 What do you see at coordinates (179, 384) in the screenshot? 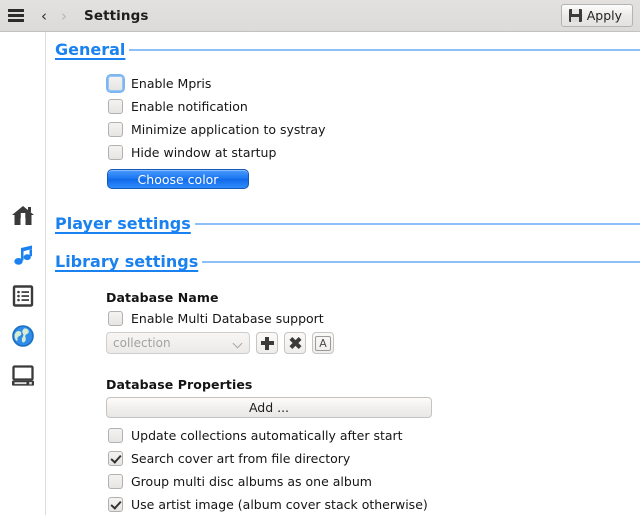
I see `database-properties-label: Database Properties` at bounding box center [179, 384].